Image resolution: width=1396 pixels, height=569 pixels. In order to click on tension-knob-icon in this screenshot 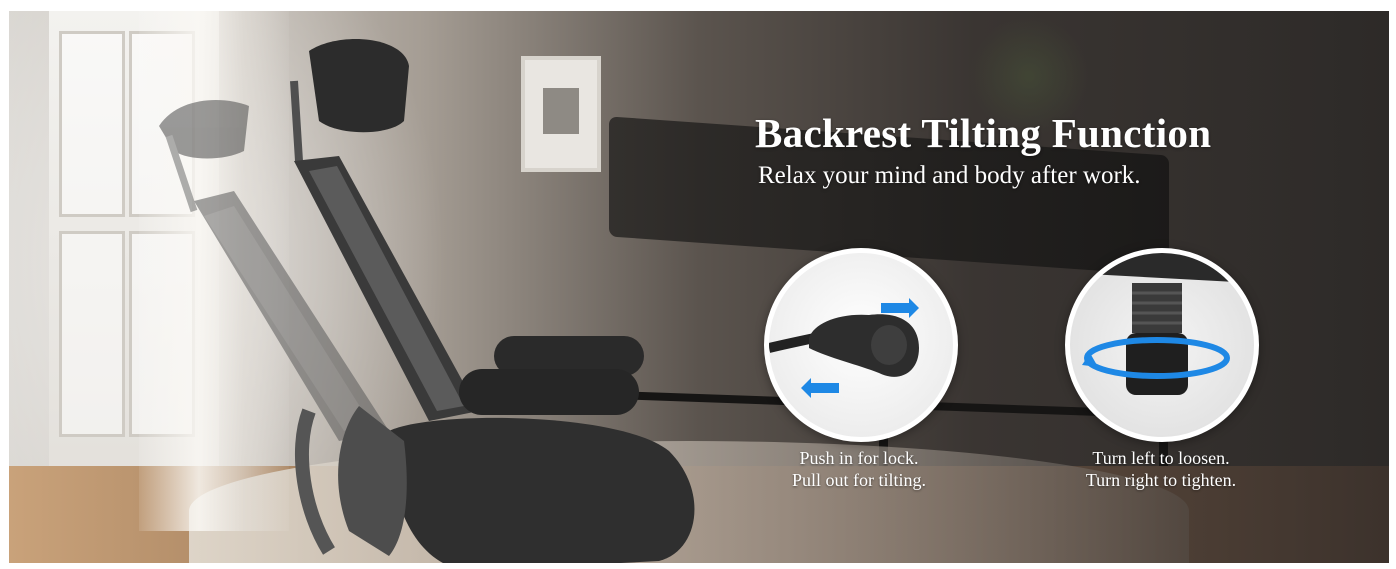, I will do `click(1162, 324)`.